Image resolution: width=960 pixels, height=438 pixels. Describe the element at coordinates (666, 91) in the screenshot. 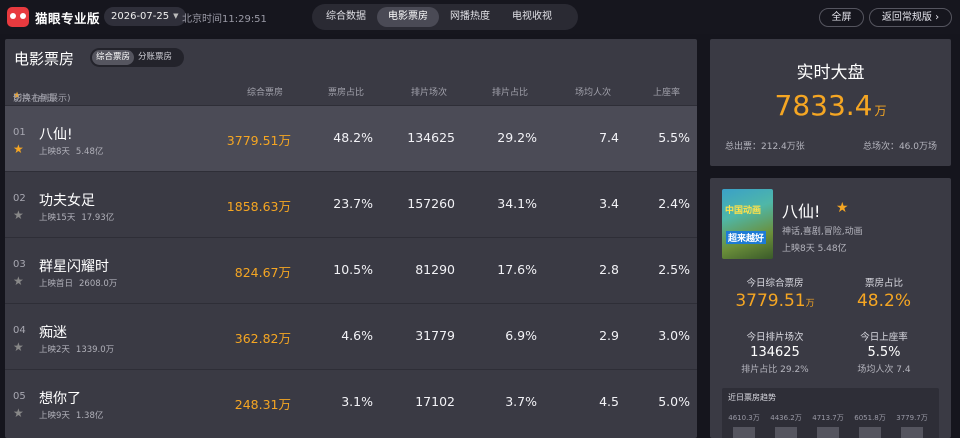

I see `col-occupancy: 上座率` at that location.